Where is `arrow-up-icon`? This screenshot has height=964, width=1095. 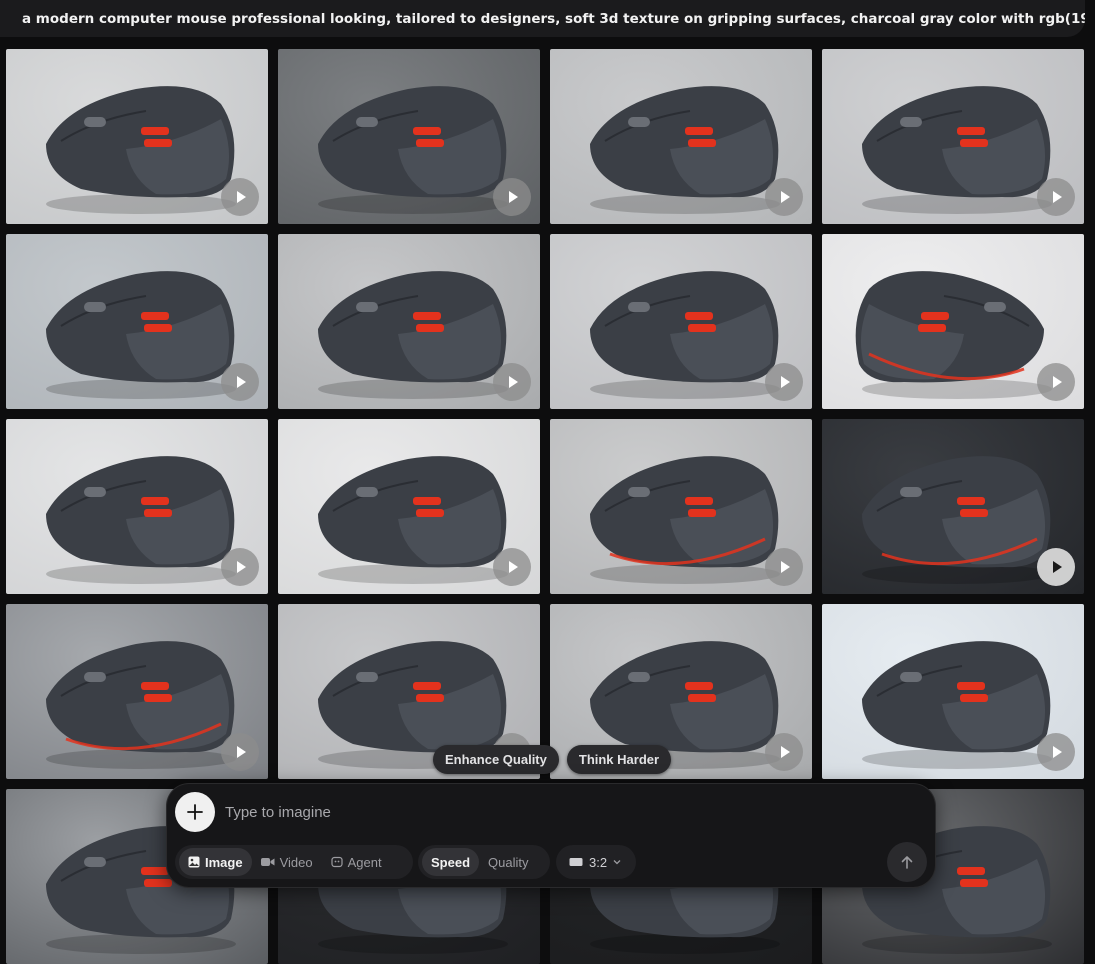 arrow-up-icon is located at coordinates (907, 862).